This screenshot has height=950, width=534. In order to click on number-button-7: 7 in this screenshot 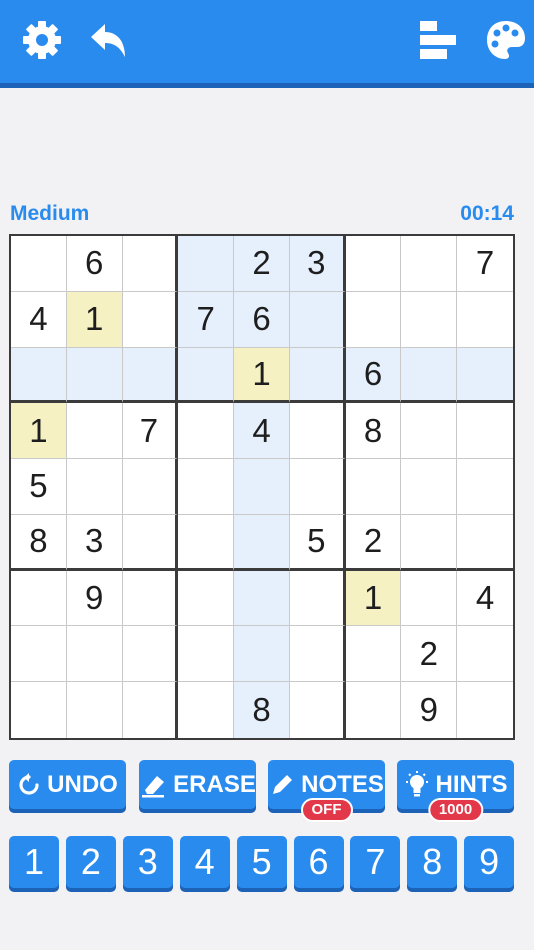, I will do `click(375, 862)`.